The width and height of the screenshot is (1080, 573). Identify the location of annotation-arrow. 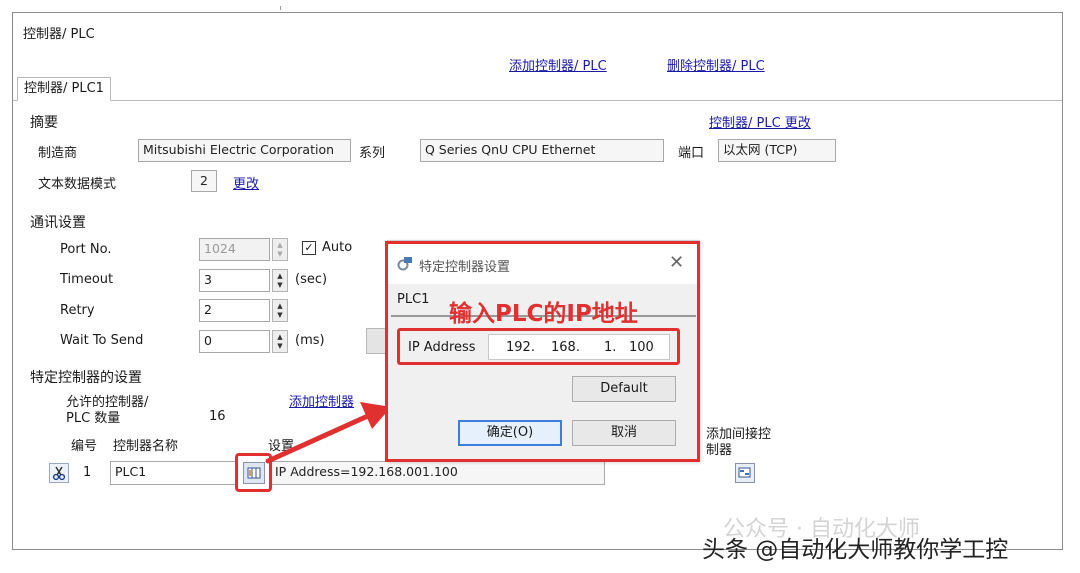
(328, 433).